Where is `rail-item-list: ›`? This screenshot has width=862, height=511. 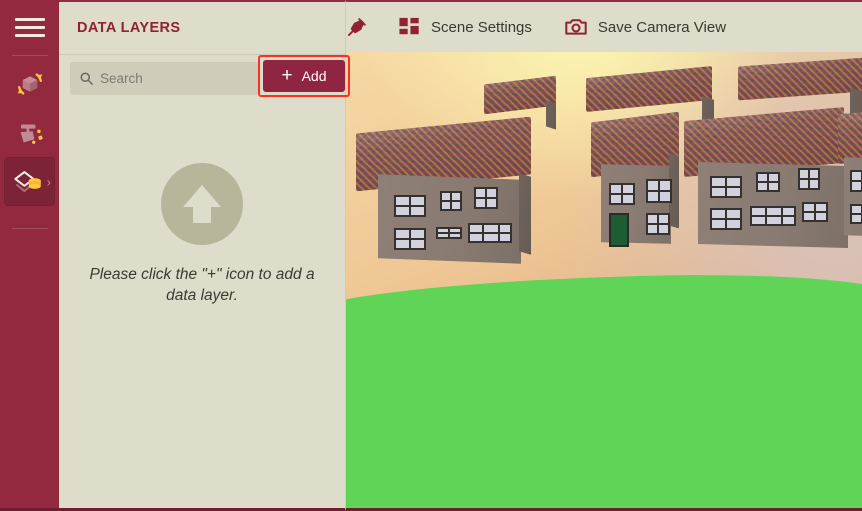
rail-item-list: › is located at coordinates (29, 132).